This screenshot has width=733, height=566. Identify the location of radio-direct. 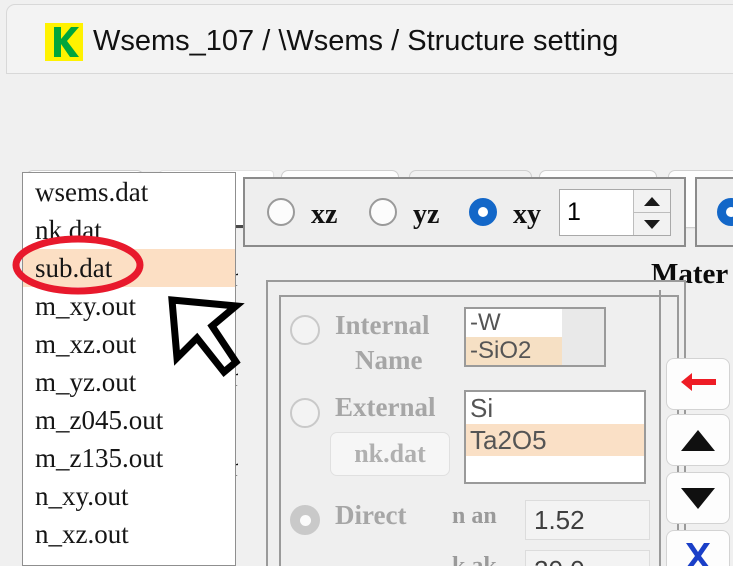
(305, 520).